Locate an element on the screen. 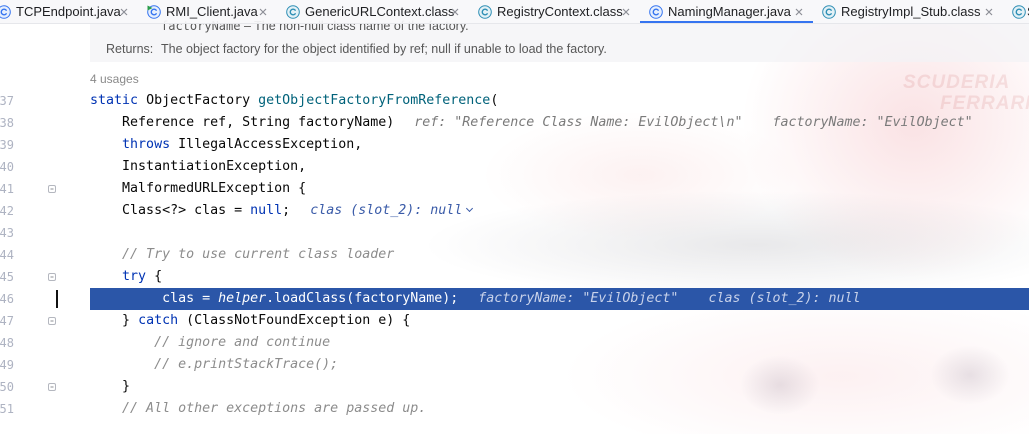 The width and height of the screenshot is (1029, 434). code-line: 39 throws IllegalAccessException, is located at coordinates (514, 145).